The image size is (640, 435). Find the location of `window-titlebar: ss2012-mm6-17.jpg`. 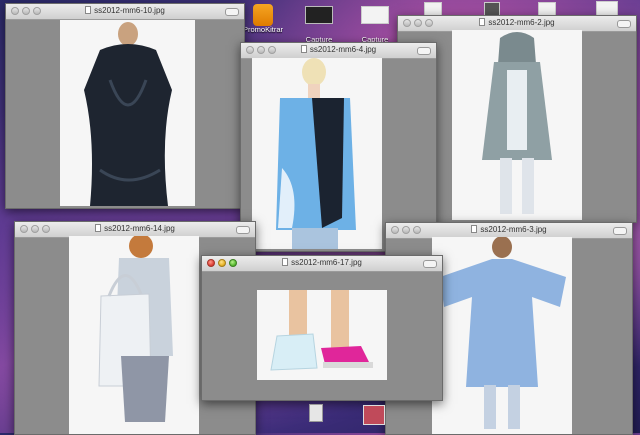

window-titlebar: ss2012-mm6-17.jpg is located at coordinates (322, 264).